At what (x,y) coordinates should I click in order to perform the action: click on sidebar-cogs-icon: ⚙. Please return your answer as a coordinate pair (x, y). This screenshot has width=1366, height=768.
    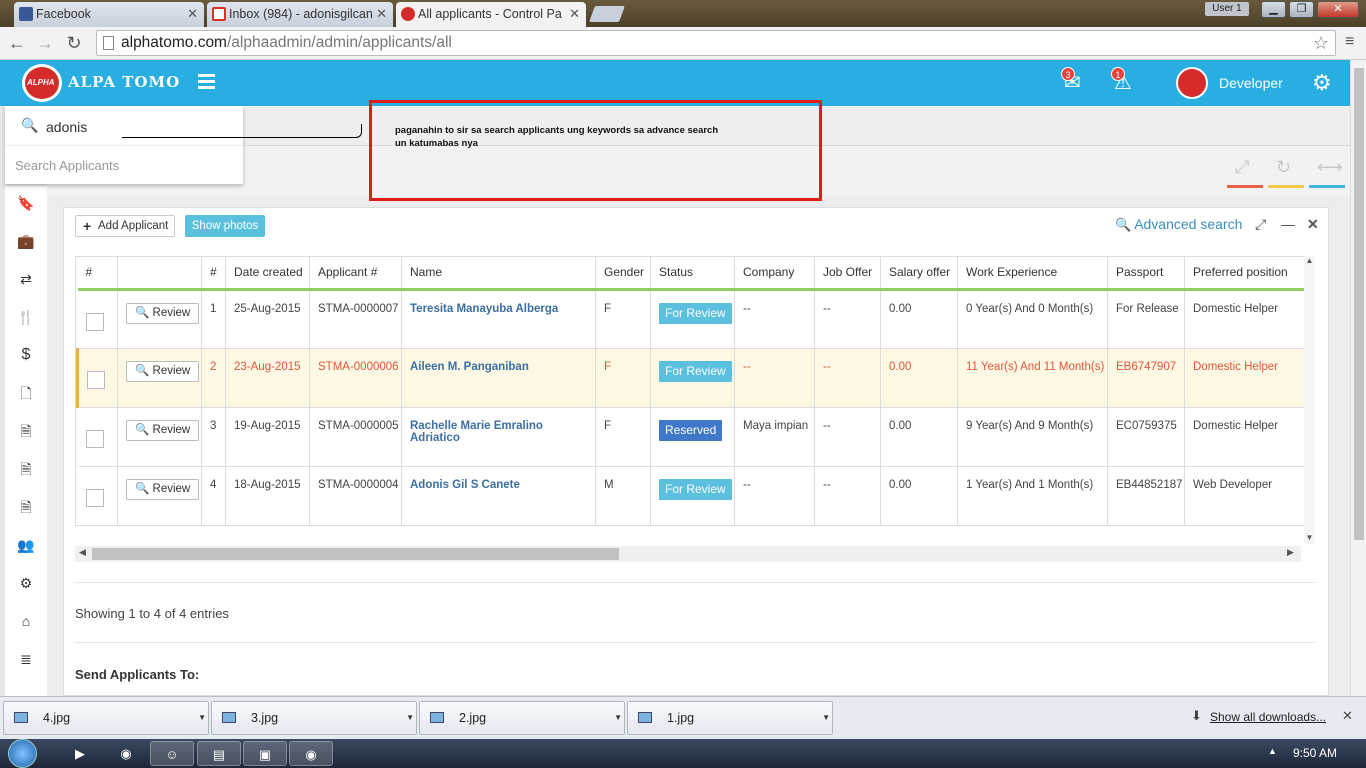
    Looking at the image, I should click on (26, 583).